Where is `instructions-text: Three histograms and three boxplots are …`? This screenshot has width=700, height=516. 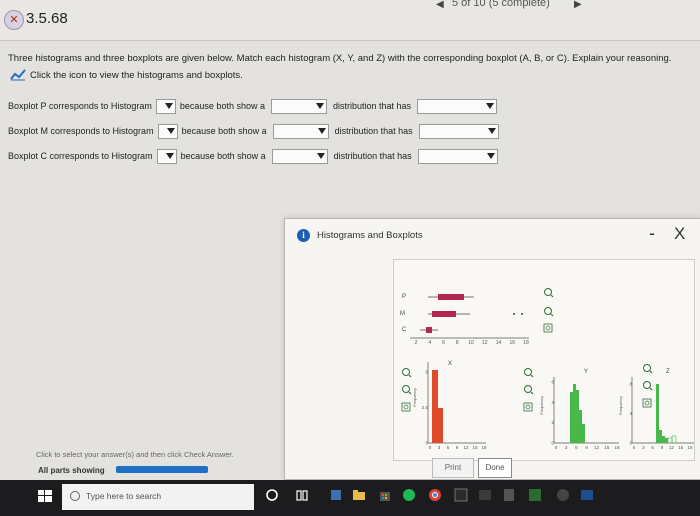
instructions-text: Three histograms and three boxplots are … is located at coordinates (340, 58).